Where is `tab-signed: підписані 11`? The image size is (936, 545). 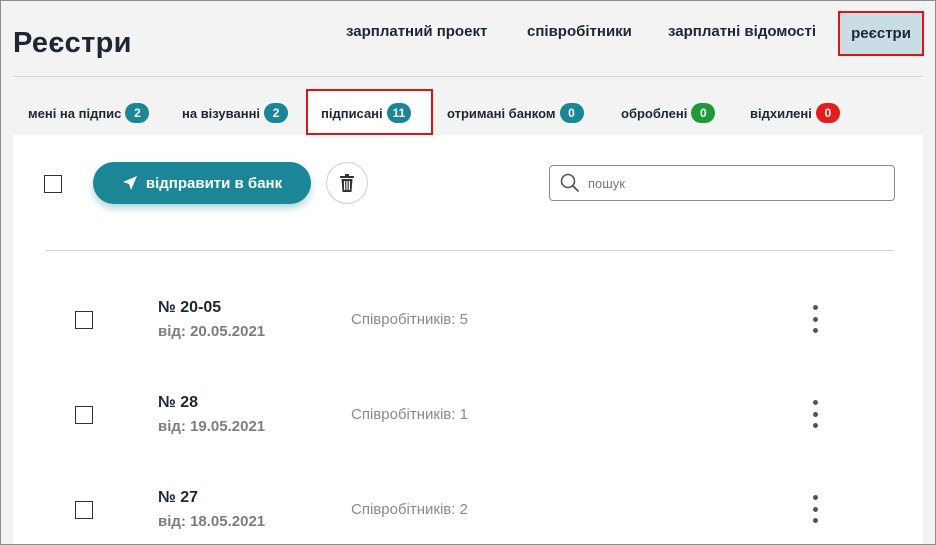
tab-signed: підписані 11 is located at coordinates (366, 113).